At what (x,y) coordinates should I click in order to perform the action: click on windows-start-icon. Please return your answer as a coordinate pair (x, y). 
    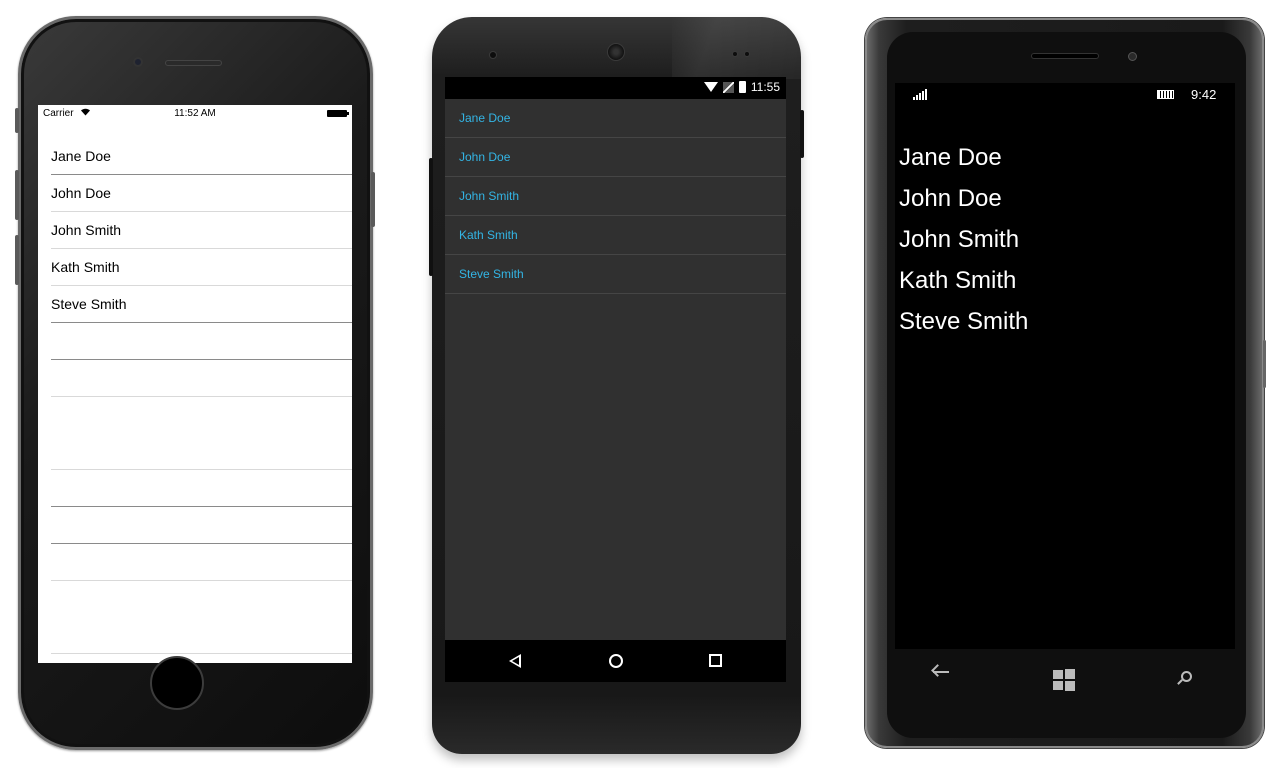
    Looking at the image, I should click on (1064, 680).